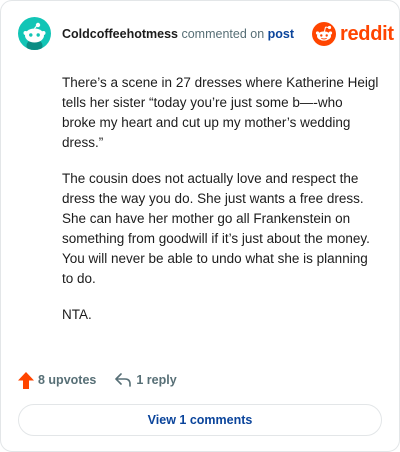 This screenshot has width=400, height=452. Describe the element at coordinates (281, 34) in the screenshot. I see `post-link: post` at that location.